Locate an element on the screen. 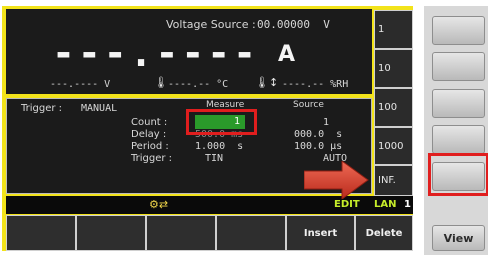 This screenshot has width=488, height=255. count-label: Count : is located at coordinates (149, 122).